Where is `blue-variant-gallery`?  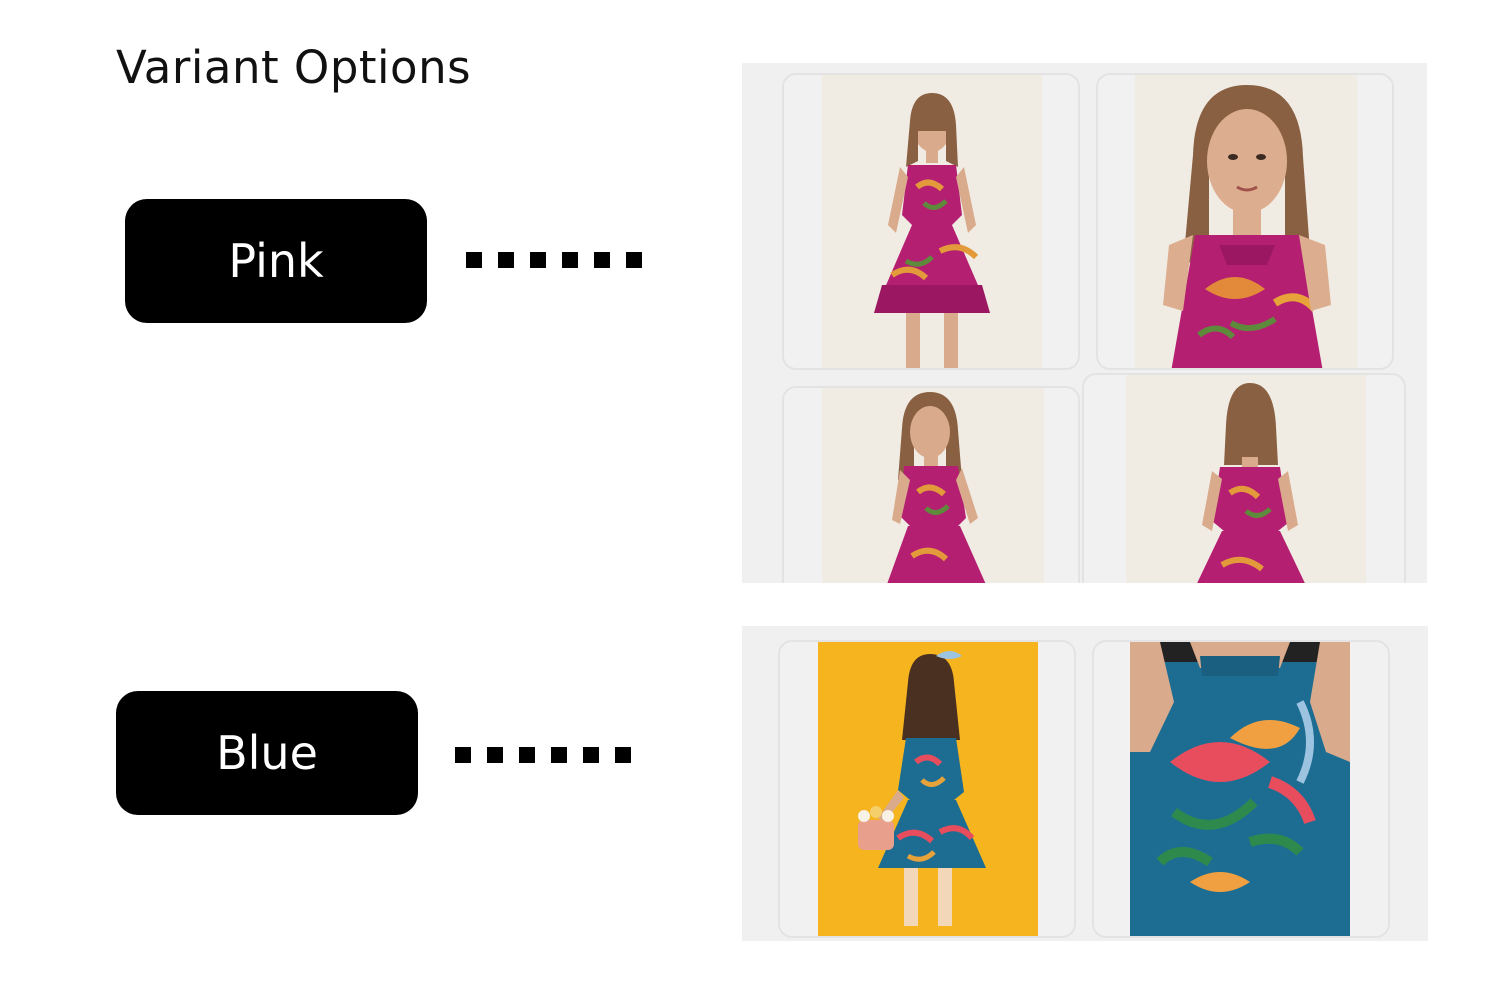 blue-variant-gallery is located at coordinates (1085, 783).